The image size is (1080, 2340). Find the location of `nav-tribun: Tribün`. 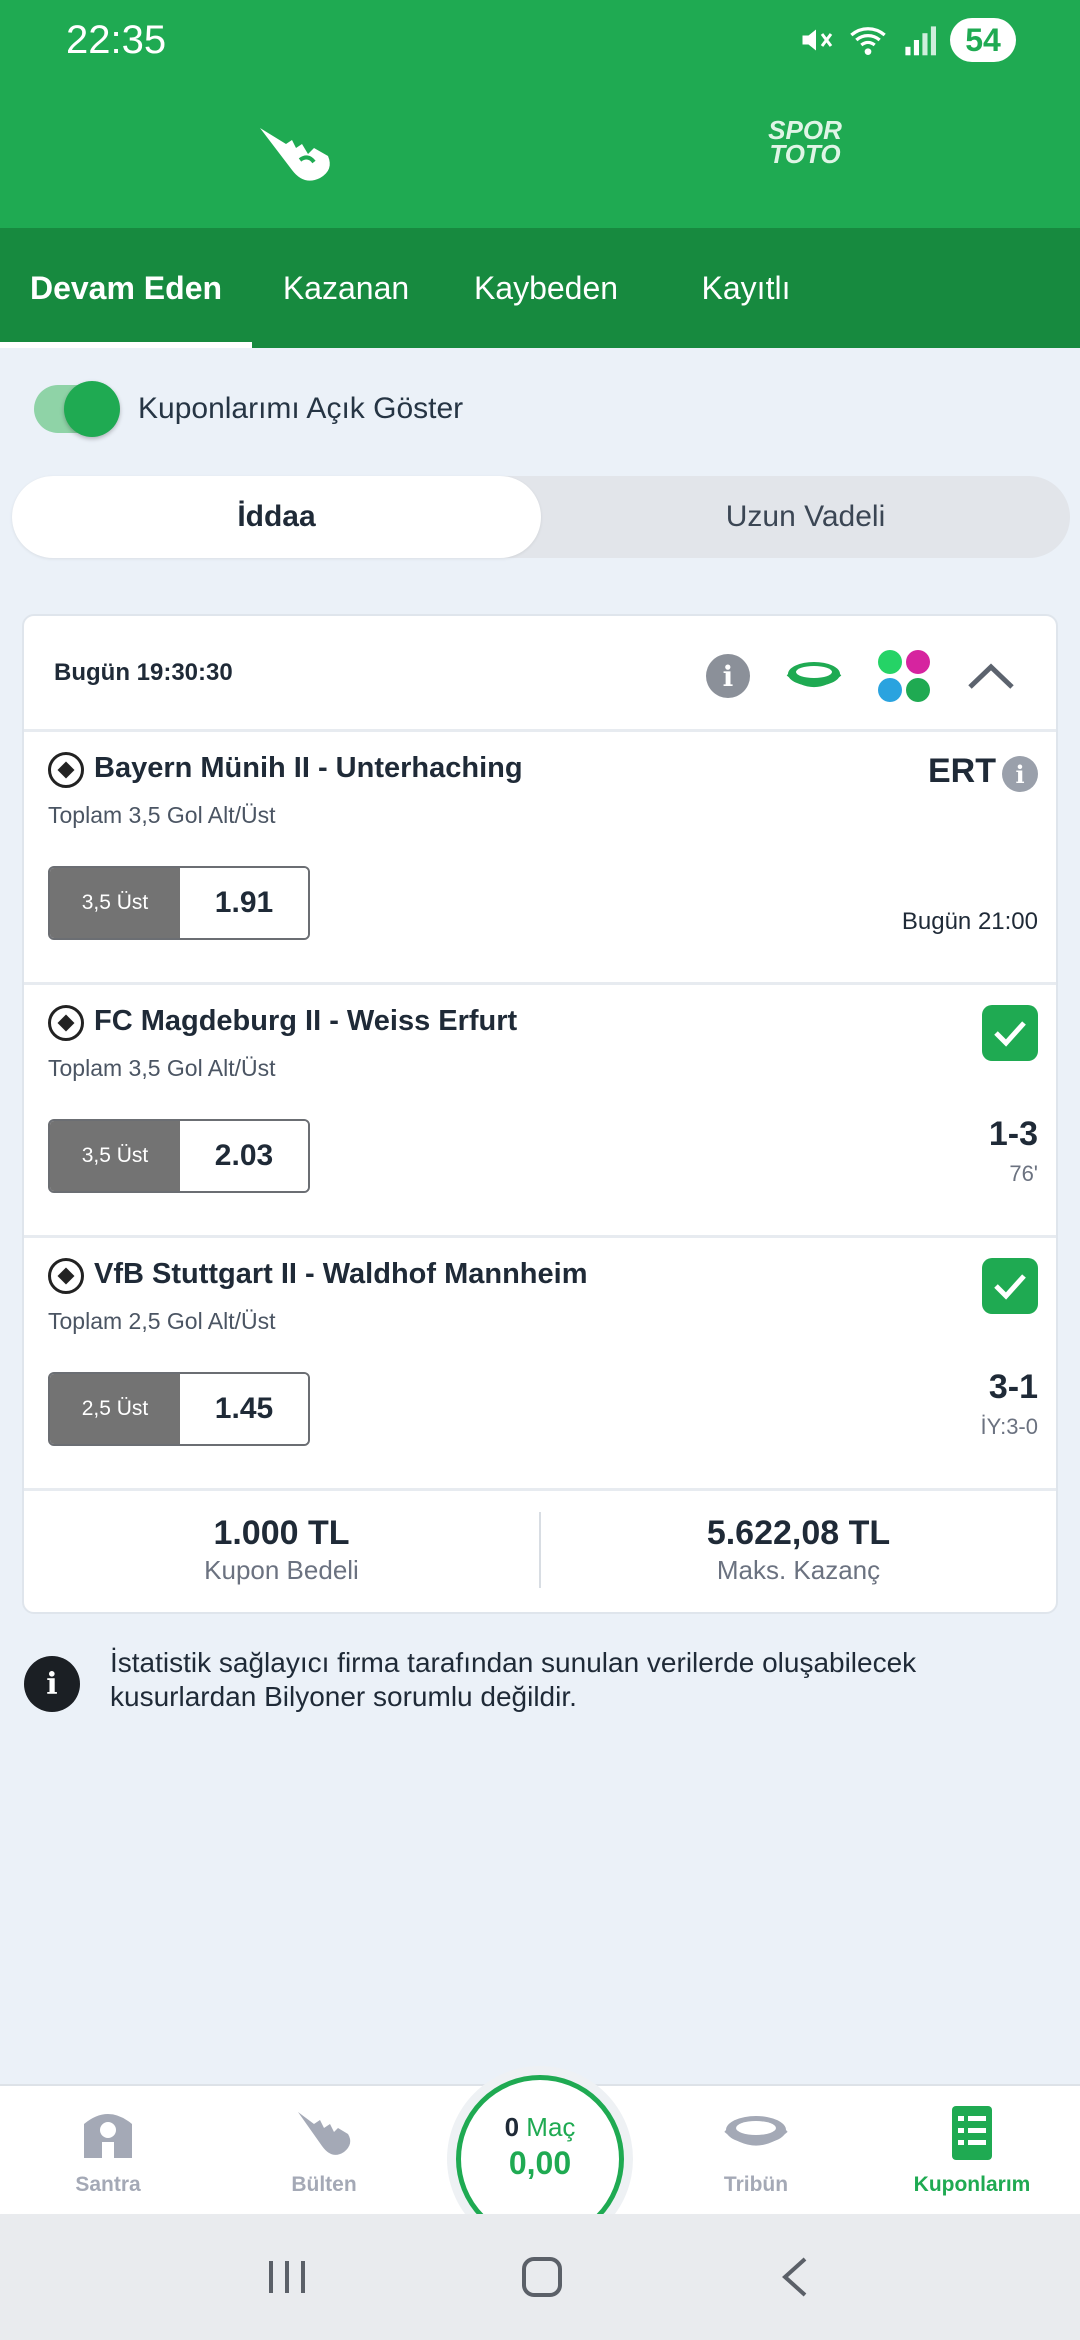

nav-tribun: Tribün is located at coordinates (756, 2150).